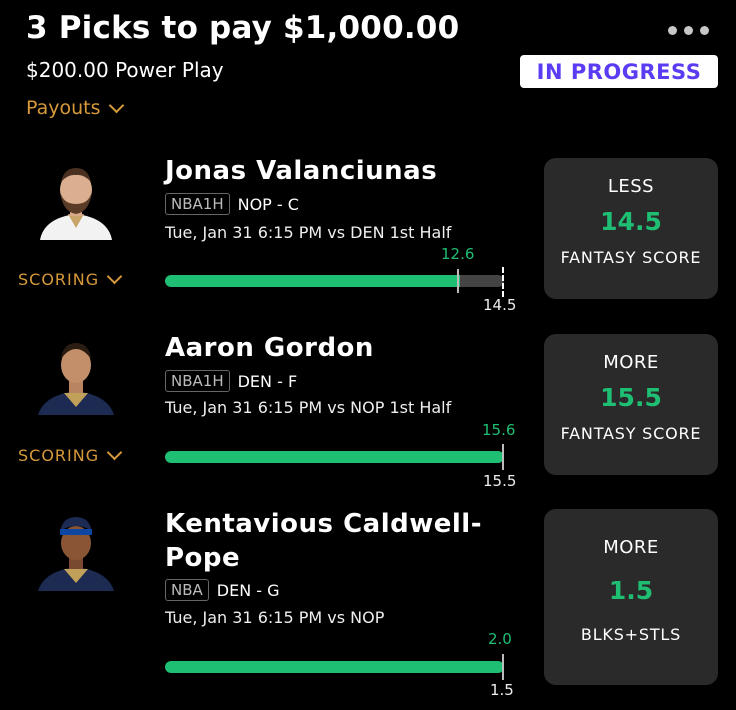 The width and height of the screenshot is (736, 710). What do you see at coordinates (502, 690) in the screenshot?
I see `line-value: 1.5` at bounding box center [502, 690].